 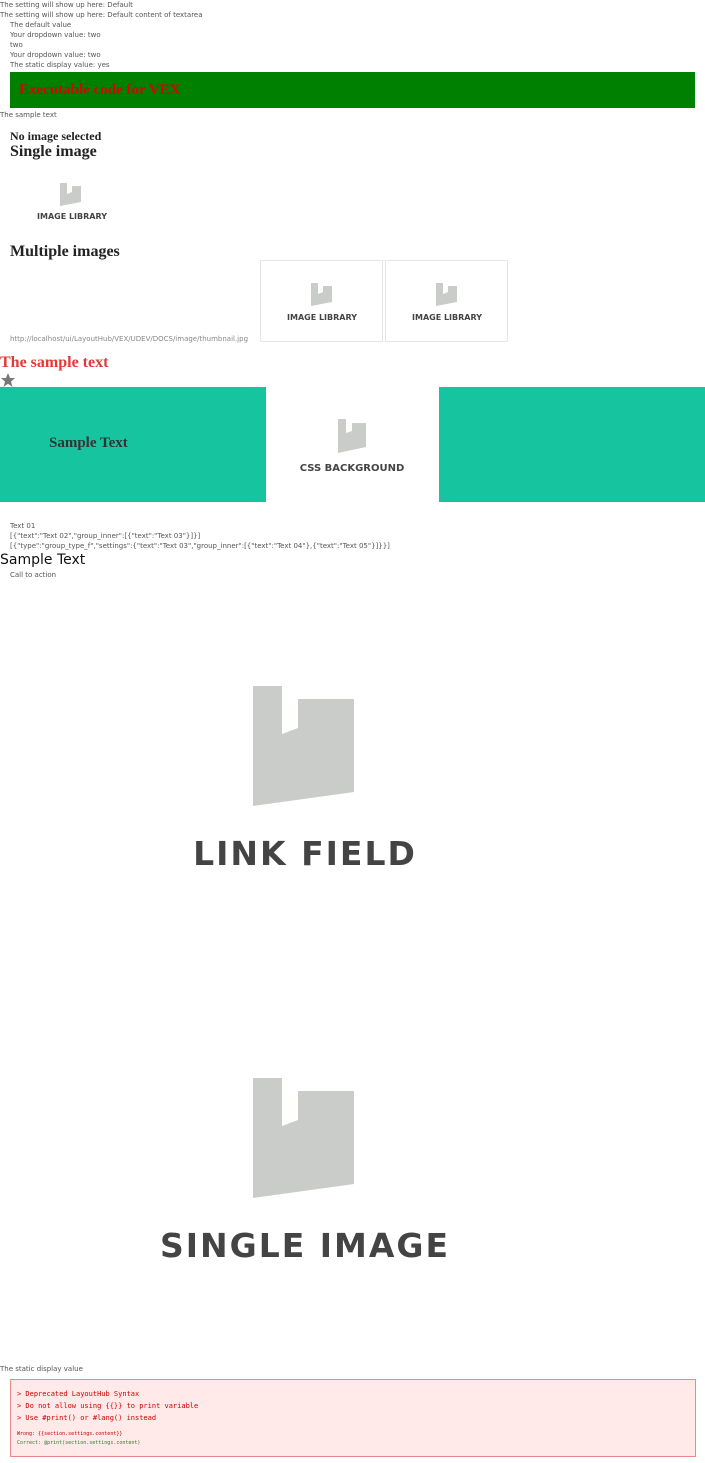 I want to click on teal-block-right, so click(x=572, y=444).